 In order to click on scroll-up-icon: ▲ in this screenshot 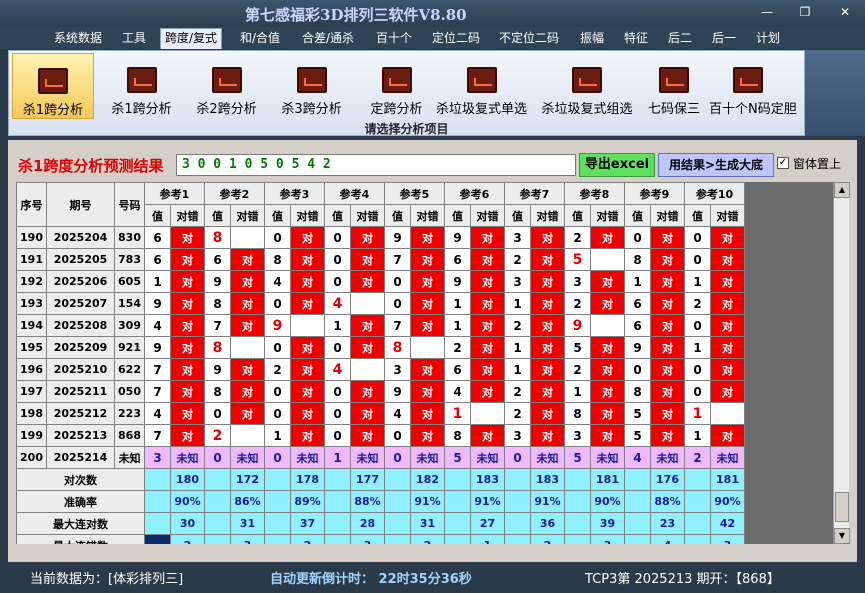, I will do `click(842, 190)`.